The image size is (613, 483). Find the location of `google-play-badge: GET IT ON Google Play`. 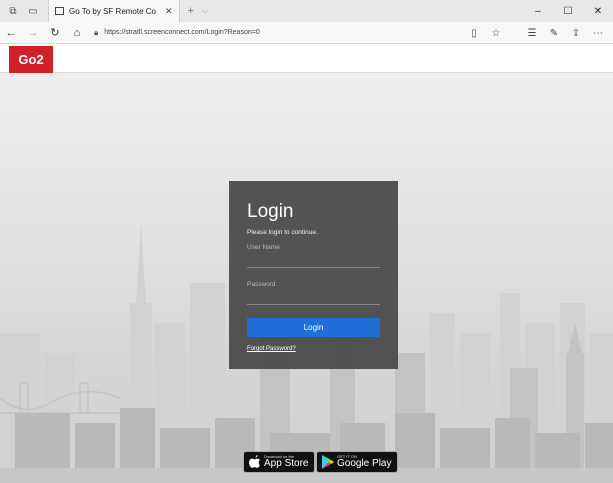

google-play-badge: GET IT ON Google Play is located at coordinates (357, 462).